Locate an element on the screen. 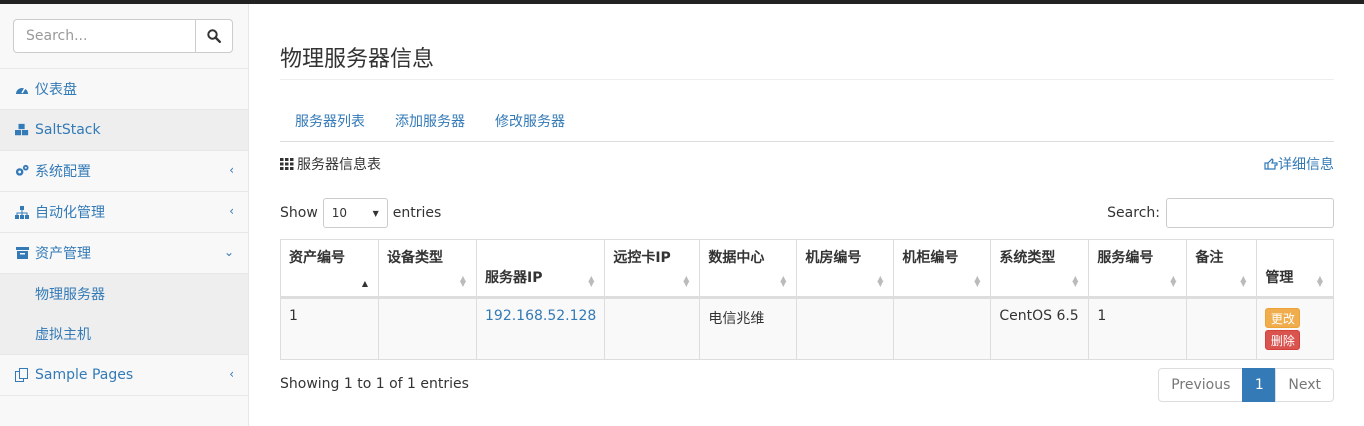 Image resolution: width=1364 pixels, height=426 pixels. entries-length: Show 10 ▼ entries is located at coordinates (360, 213).